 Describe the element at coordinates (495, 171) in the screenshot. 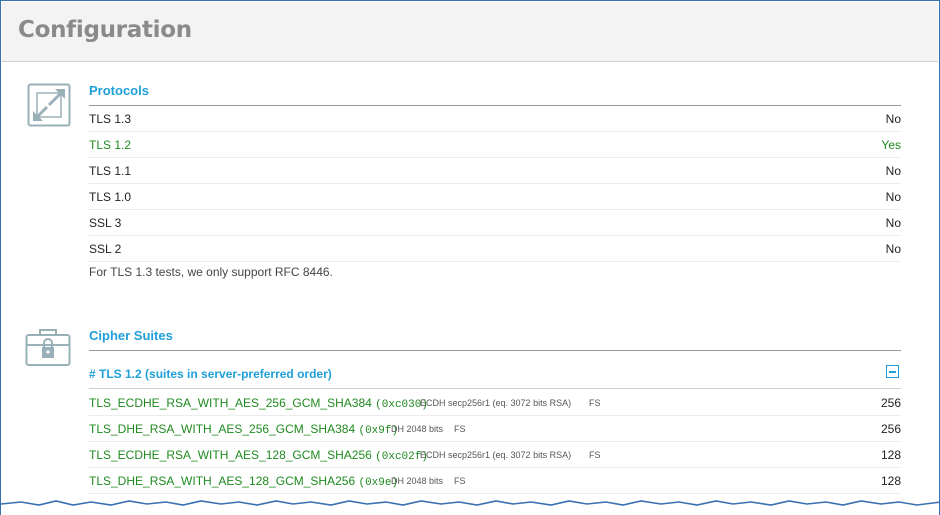

I see `protocol-row-tls11: TLS 1.1 No` at that location.